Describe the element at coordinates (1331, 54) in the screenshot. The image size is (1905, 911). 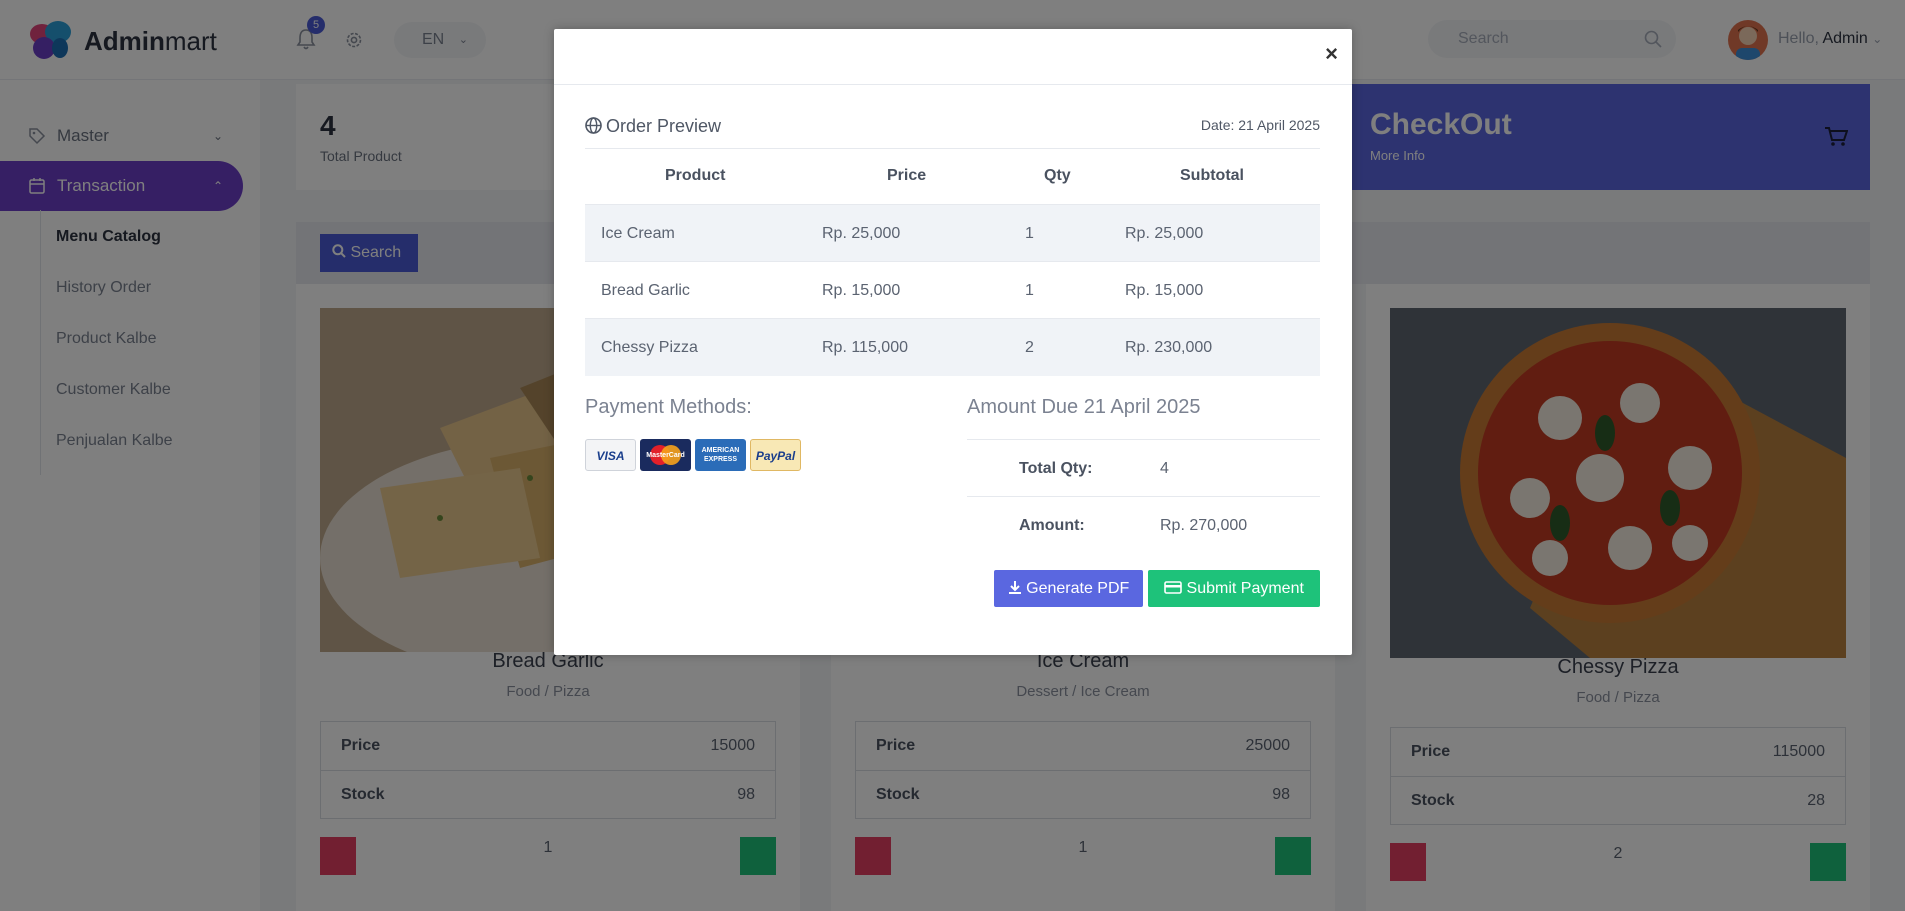
I see `close-icon: ×` at that location.